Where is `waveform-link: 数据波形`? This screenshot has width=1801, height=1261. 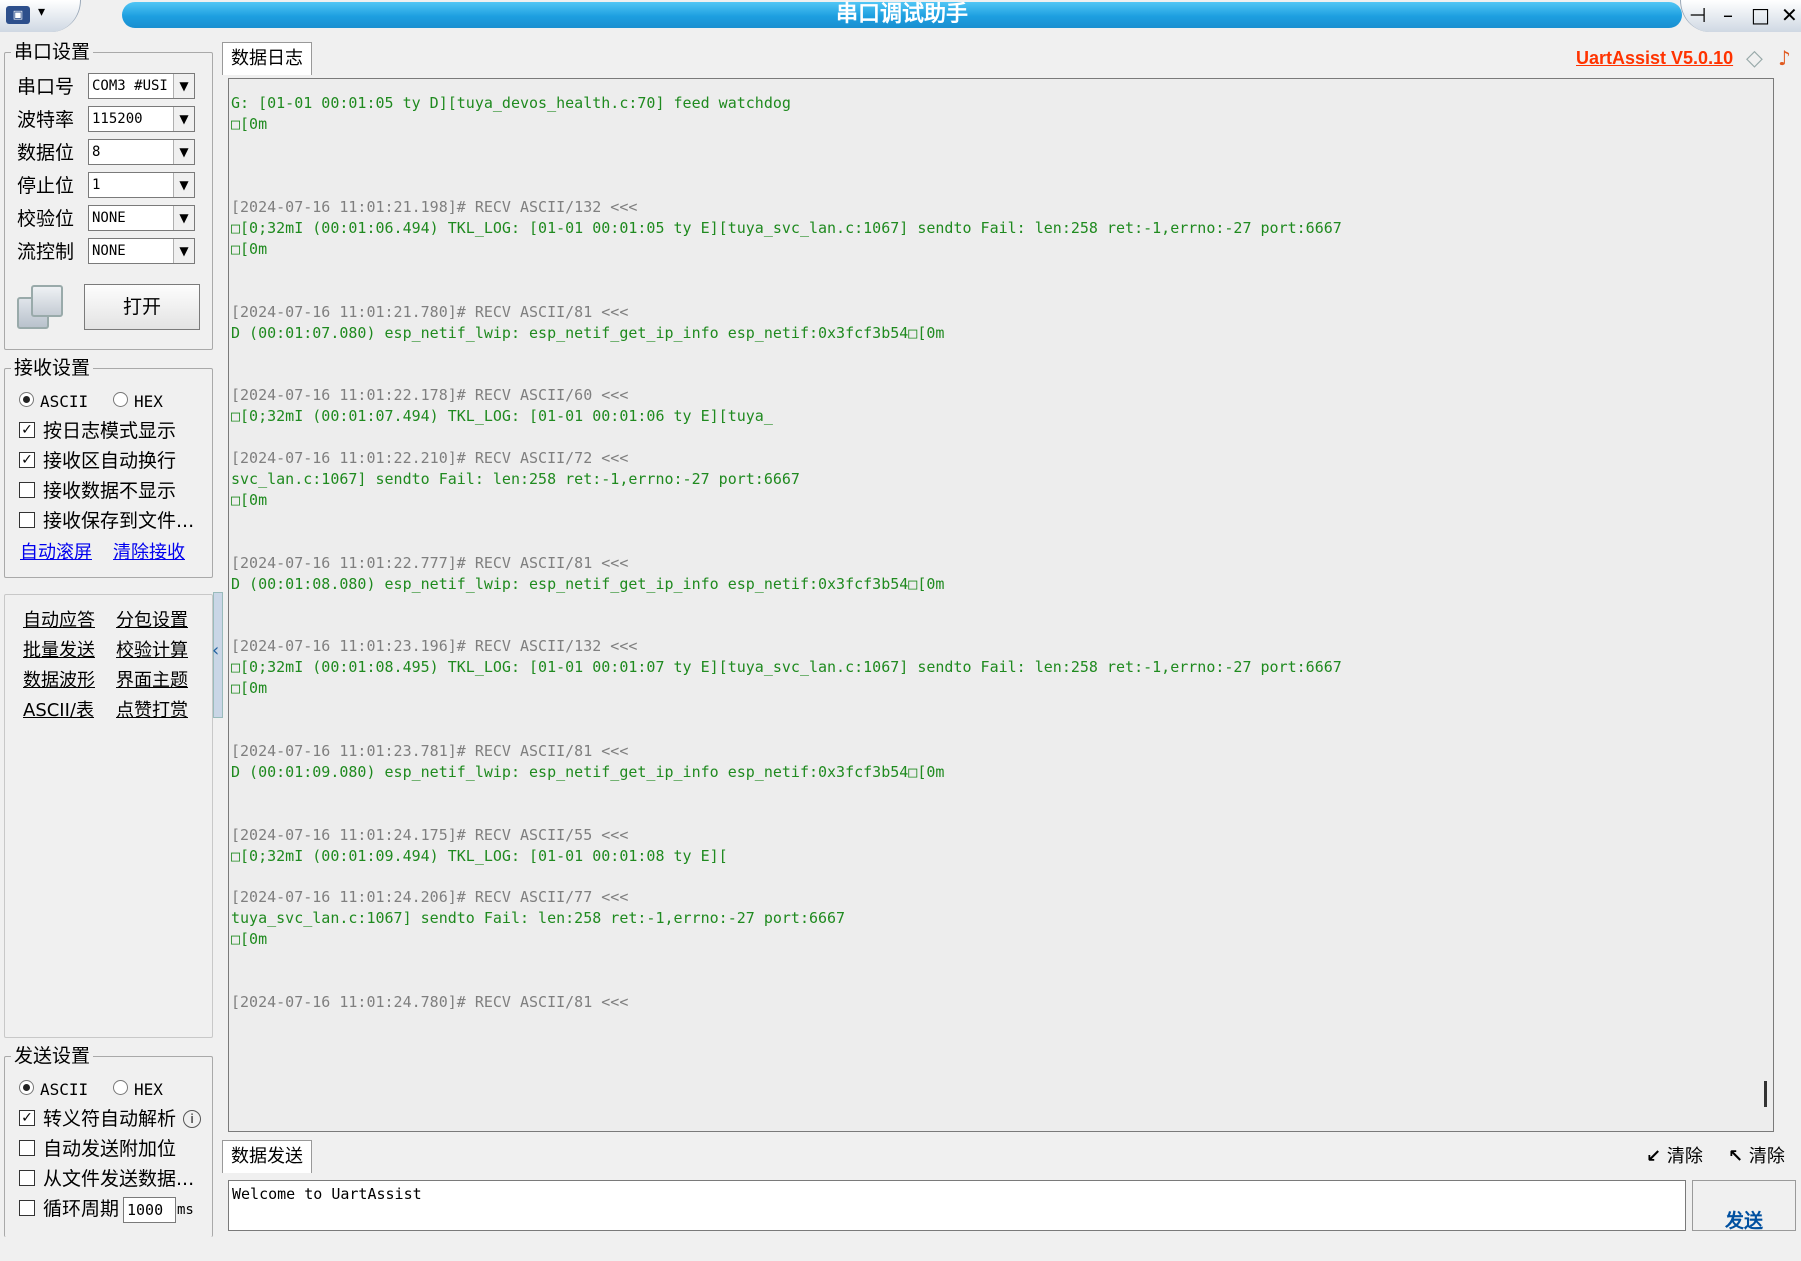
waveform-link: 数据波形 is located at coordinates (59, 681).